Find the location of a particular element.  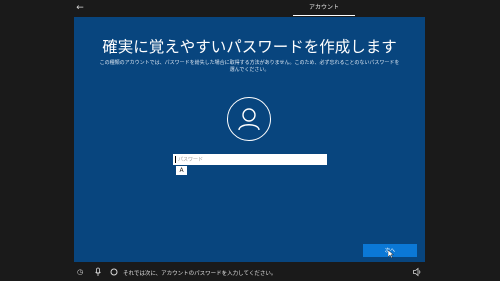

back-arrow-icon: ← is located at coordinates (80, 8).